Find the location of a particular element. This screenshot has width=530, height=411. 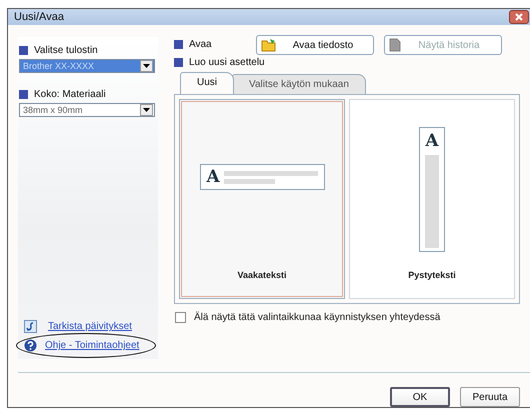

tab: Valitse käytön mukaan is located at coordinates (299, 84).